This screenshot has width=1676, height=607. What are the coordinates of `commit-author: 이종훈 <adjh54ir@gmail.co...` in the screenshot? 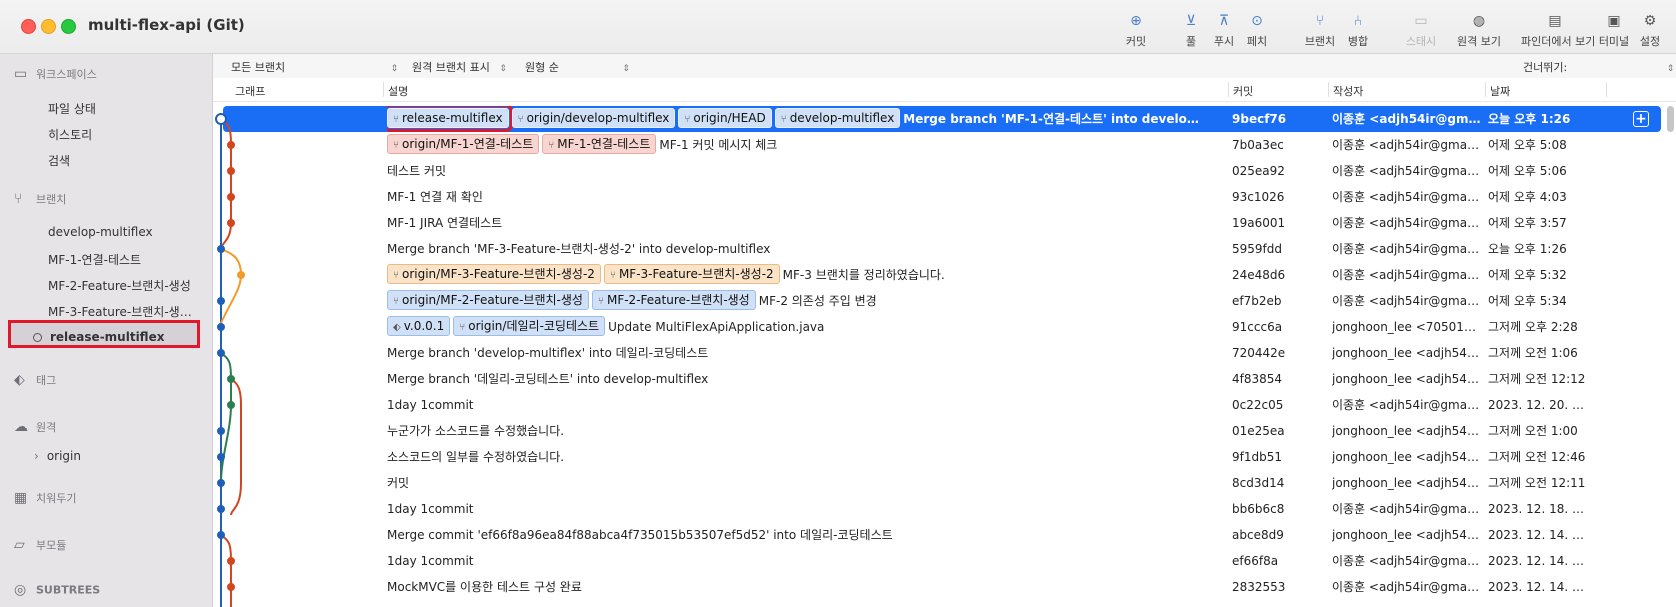 It's located at (1407, 405).